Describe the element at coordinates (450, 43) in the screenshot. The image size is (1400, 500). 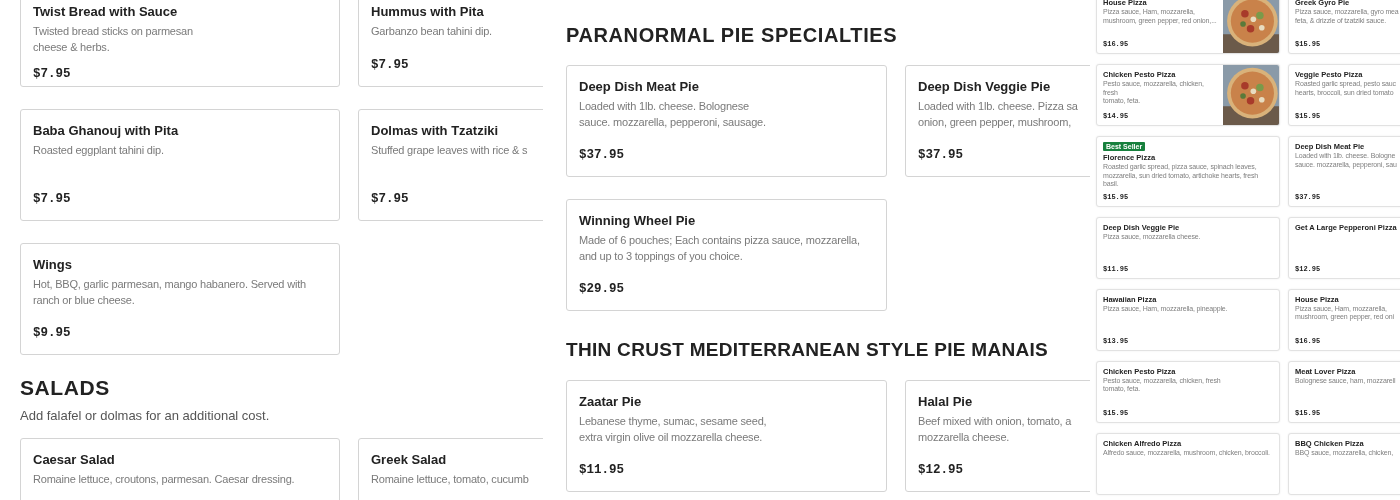
I see `menu-card: Hummus with Pita Garbanzo bean tahini dip. $7.95` at that location.